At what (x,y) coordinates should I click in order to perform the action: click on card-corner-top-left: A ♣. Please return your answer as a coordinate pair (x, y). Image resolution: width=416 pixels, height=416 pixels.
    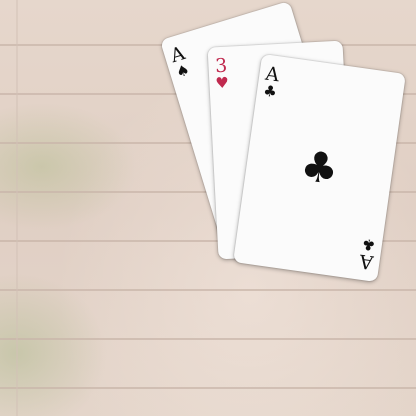
    Looking at the image, I should click on (271, 82).